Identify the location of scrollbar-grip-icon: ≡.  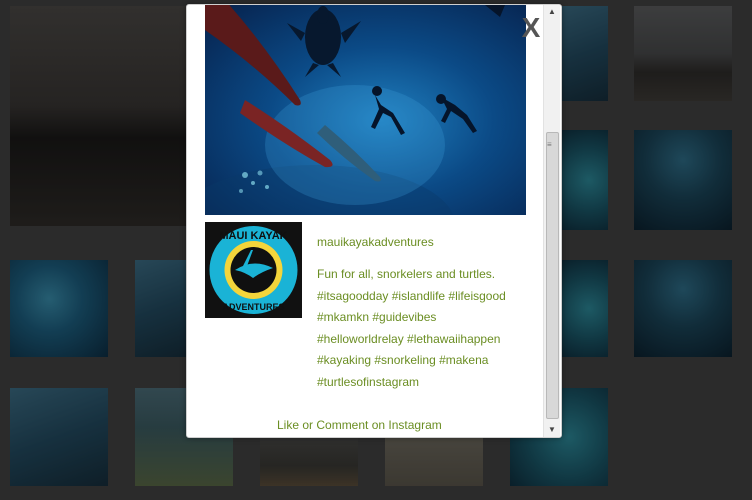
(549, 144).